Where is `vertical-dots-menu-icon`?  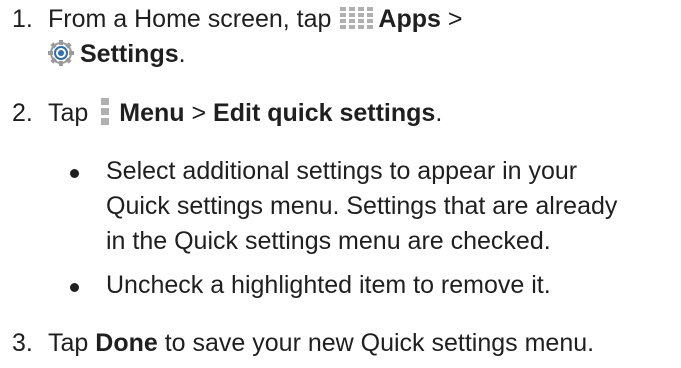 vertical-dots-menu-icon is located at coordinates (105, 112).